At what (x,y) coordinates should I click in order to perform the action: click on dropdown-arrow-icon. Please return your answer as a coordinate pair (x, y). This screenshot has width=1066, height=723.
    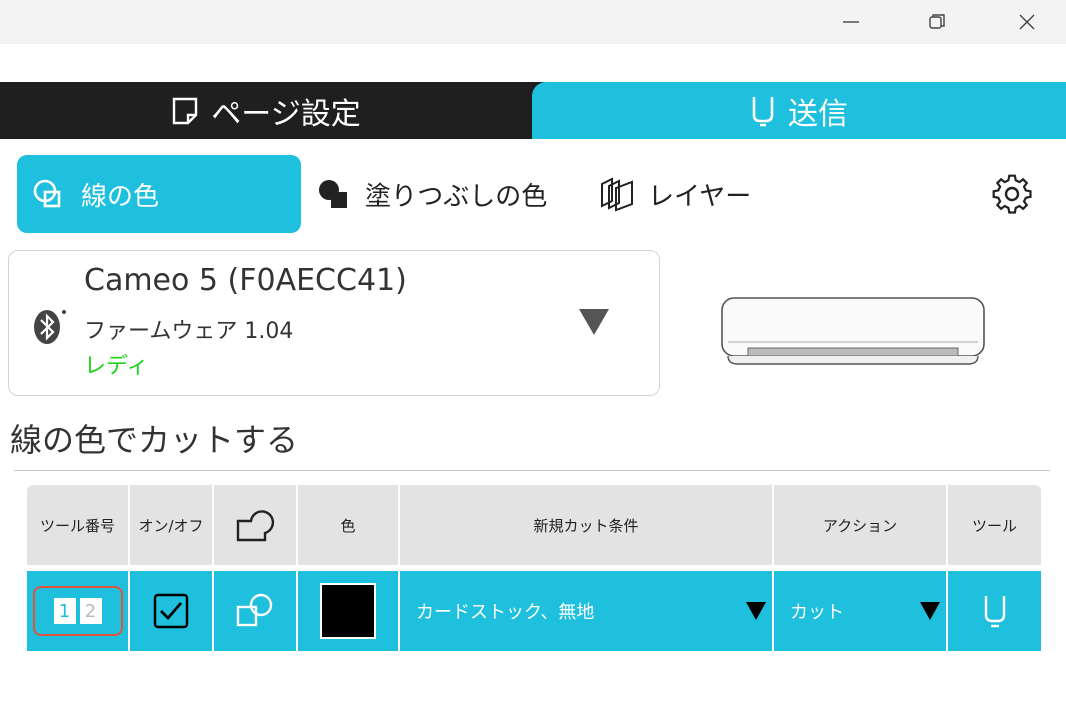
    Looking at the image, I should click on (594, 322).